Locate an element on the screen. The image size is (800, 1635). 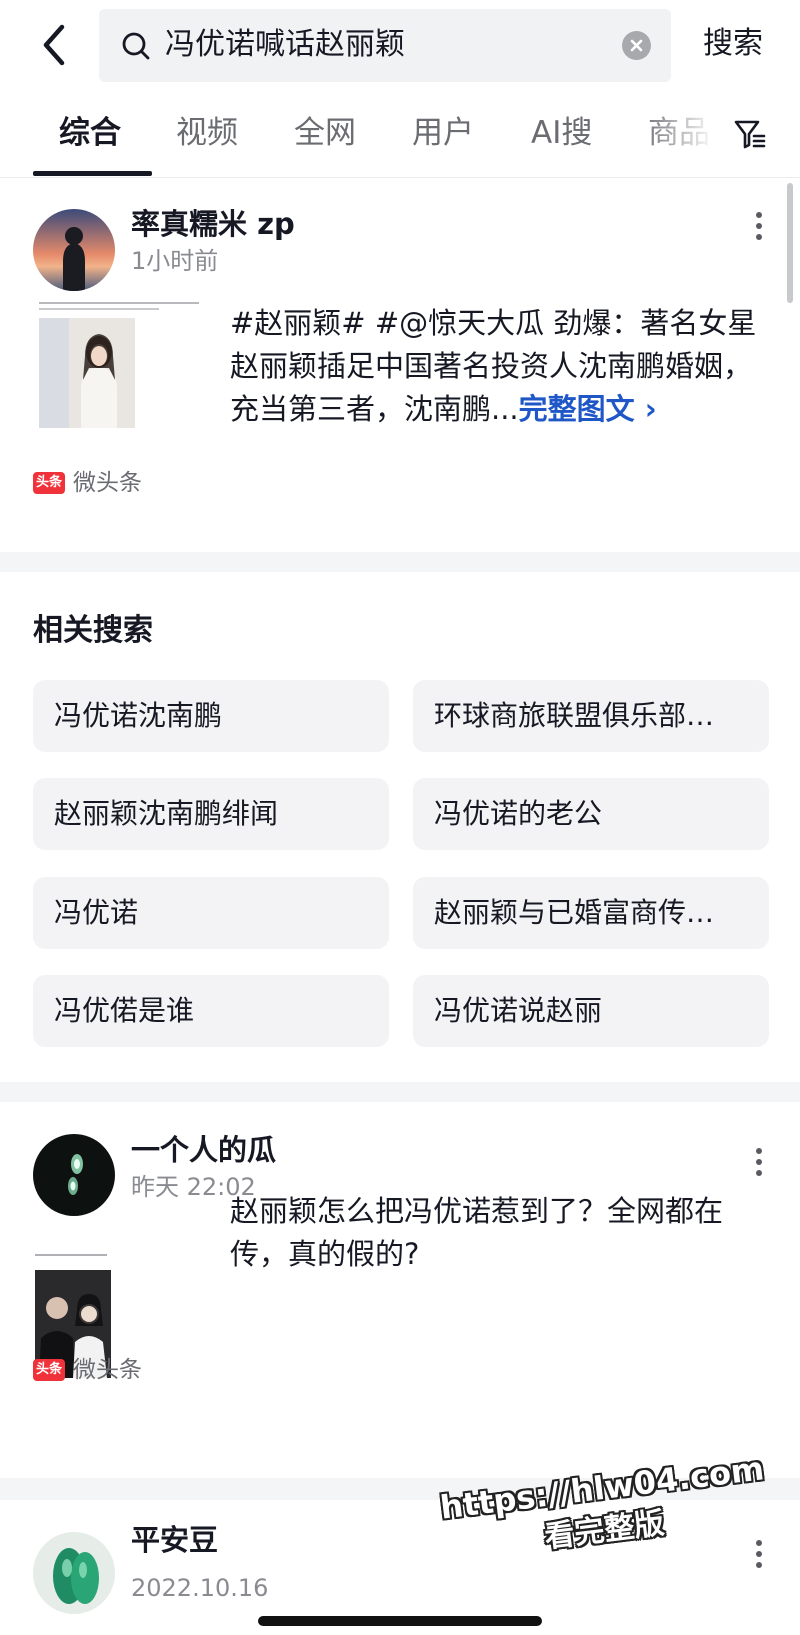
related-chip: 赵丽颖沈南鹏绯闻 is located at coordinates (211, 814).